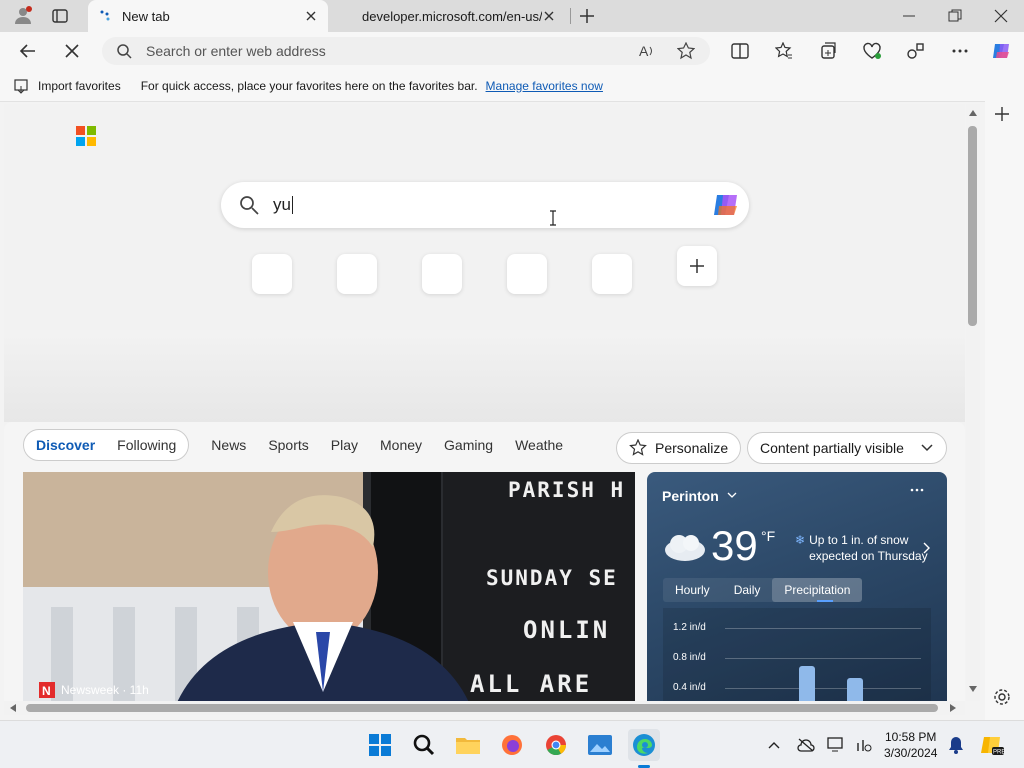  What do you see at coordinates (23, 15) in the screenshot?
I see `profile-icon` at bounding box center [23, 15].